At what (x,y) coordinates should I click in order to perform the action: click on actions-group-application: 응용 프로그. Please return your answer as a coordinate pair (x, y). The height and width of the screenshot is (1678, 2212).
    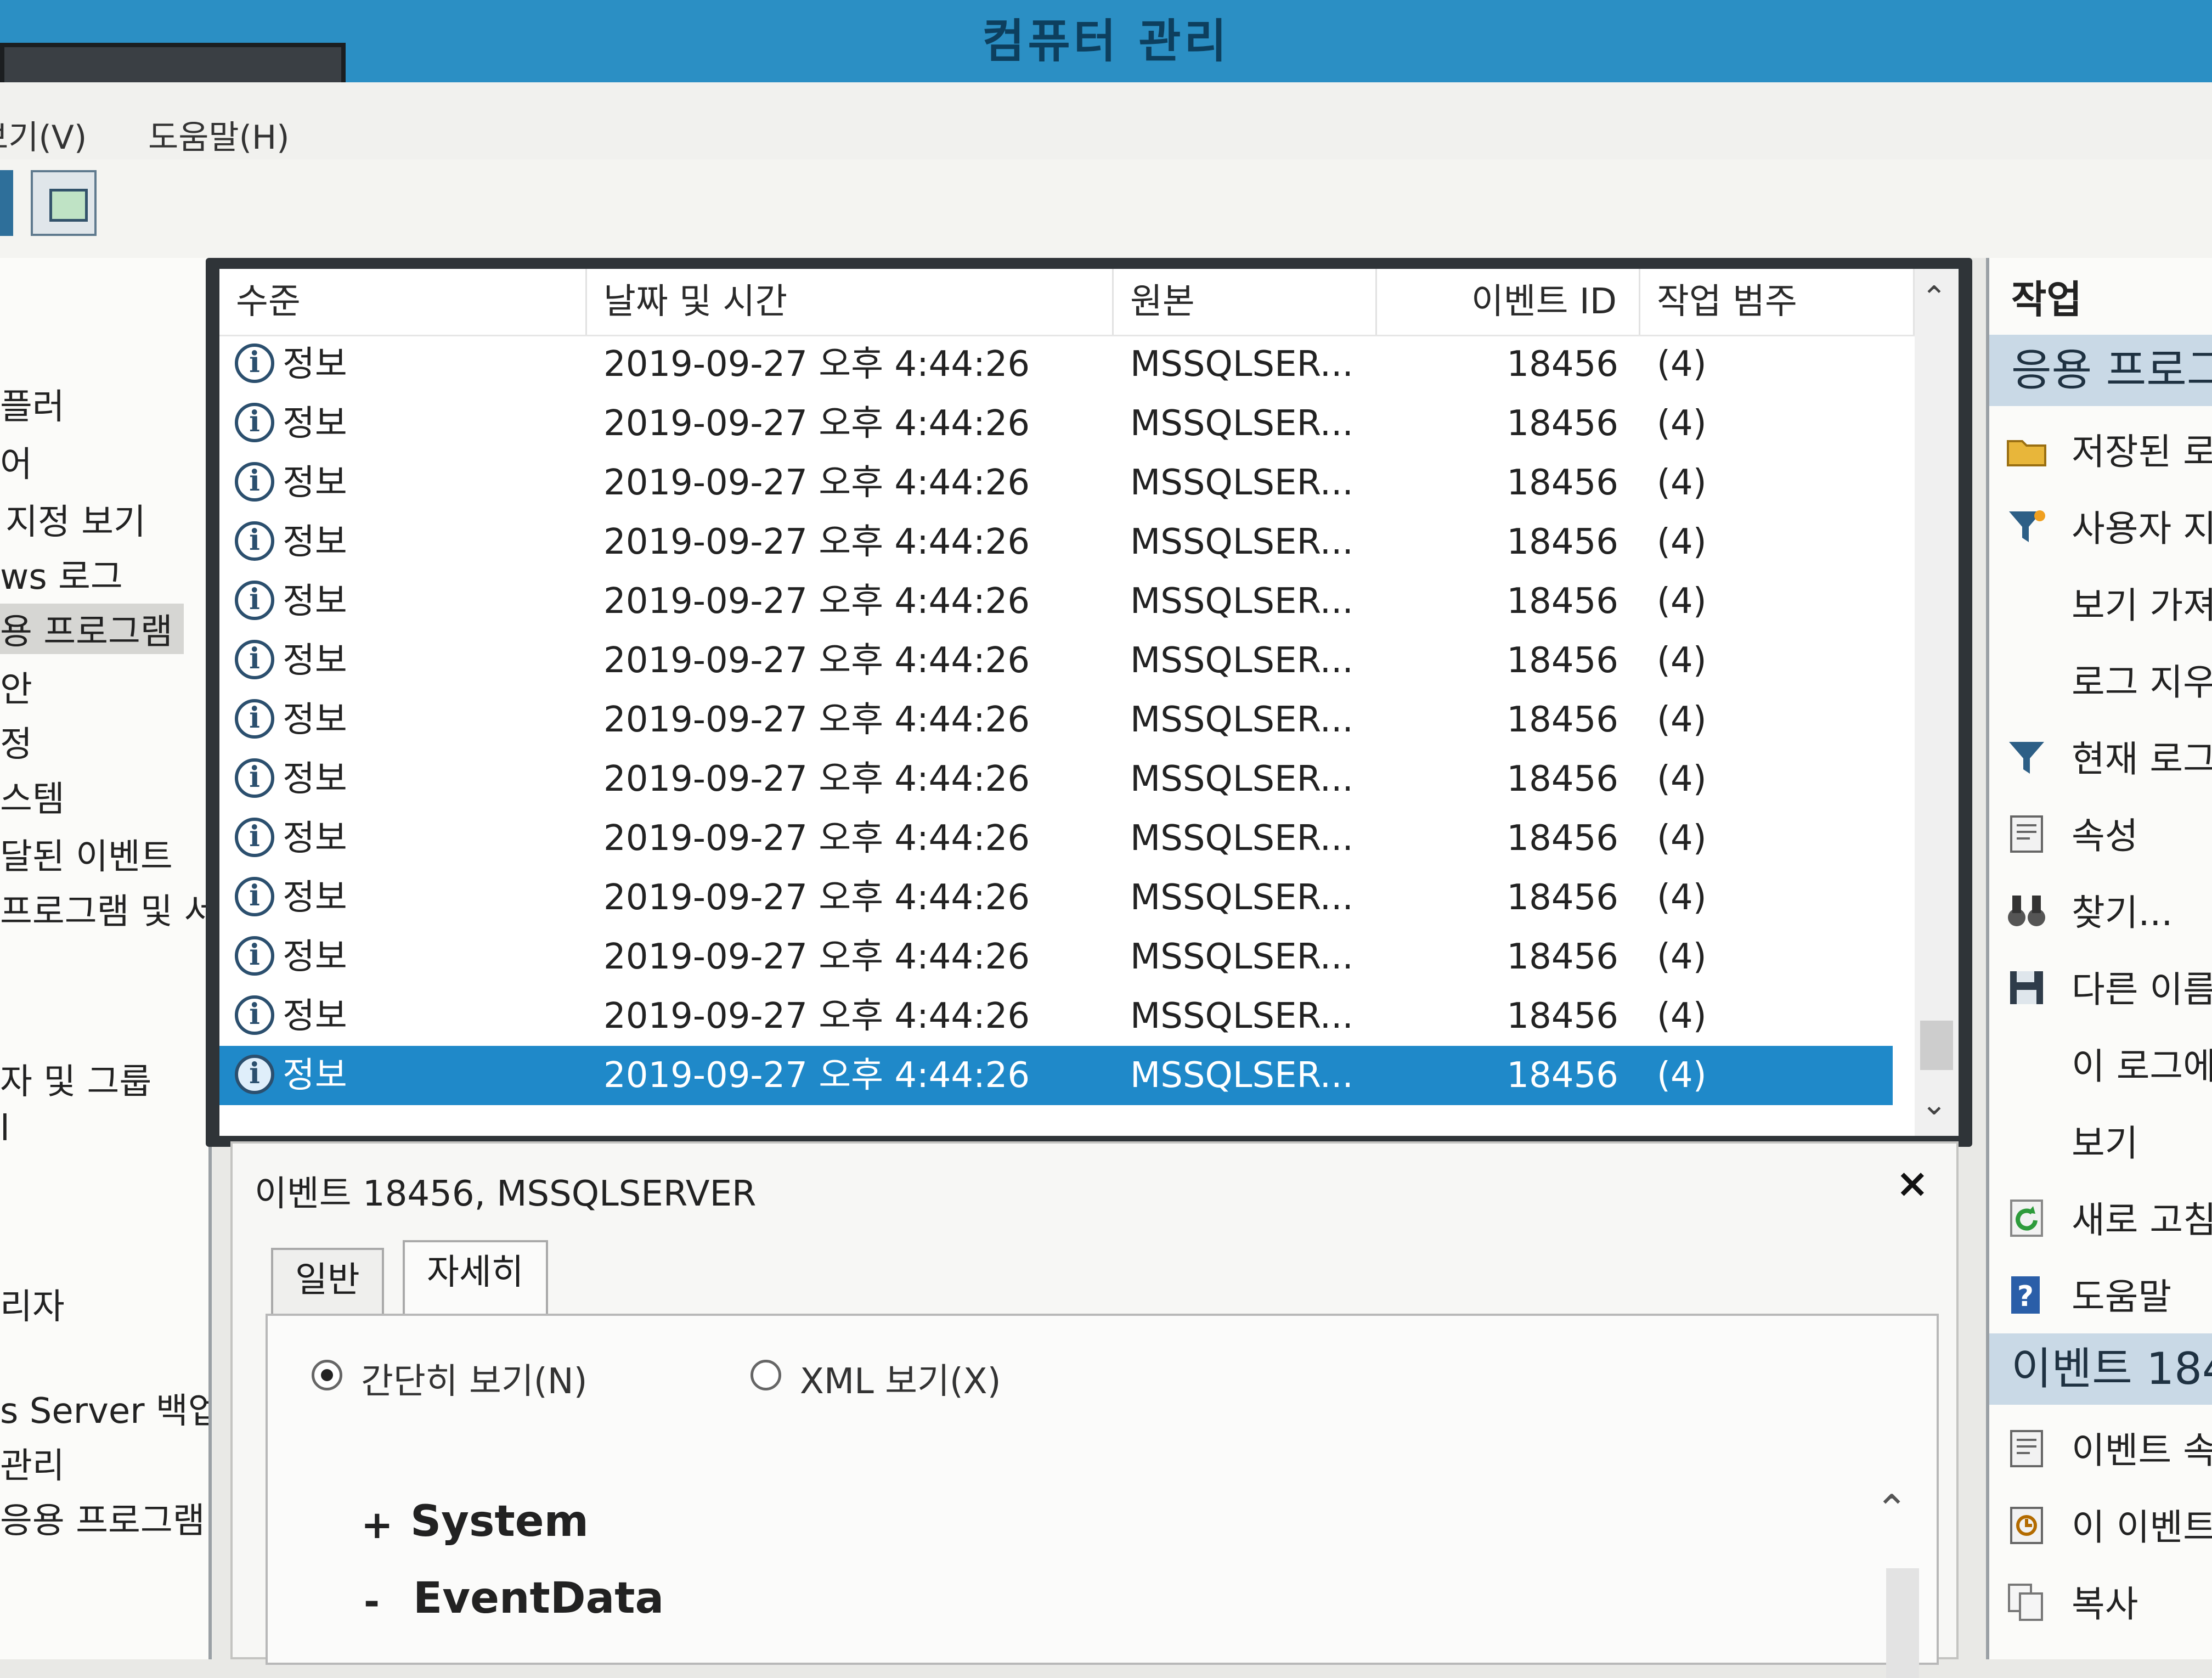
    Looking at the image, I should click on (2100, 370).